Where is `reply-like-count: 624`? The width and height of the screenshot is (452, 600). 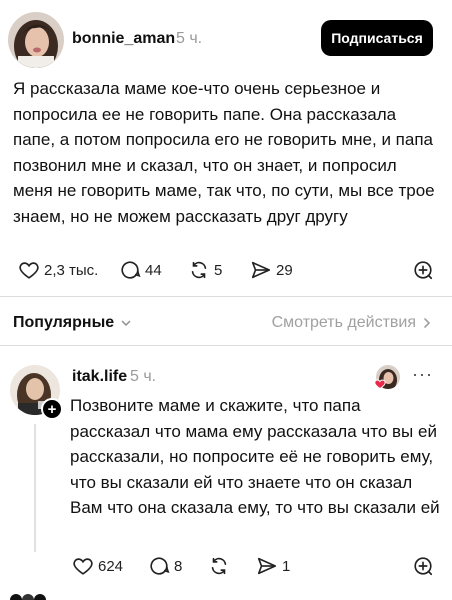 reply-like-count: 624 is located at coordinates (111, 566).